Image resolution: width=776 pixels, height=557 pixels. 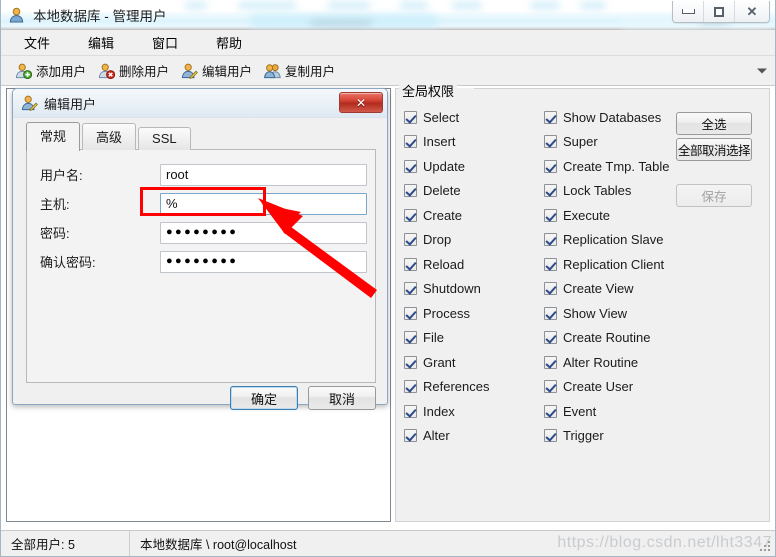 I want to click on status-bar: 全部用户: 5 本地数据库 \ root@localhost, so click(x=388, y=543).